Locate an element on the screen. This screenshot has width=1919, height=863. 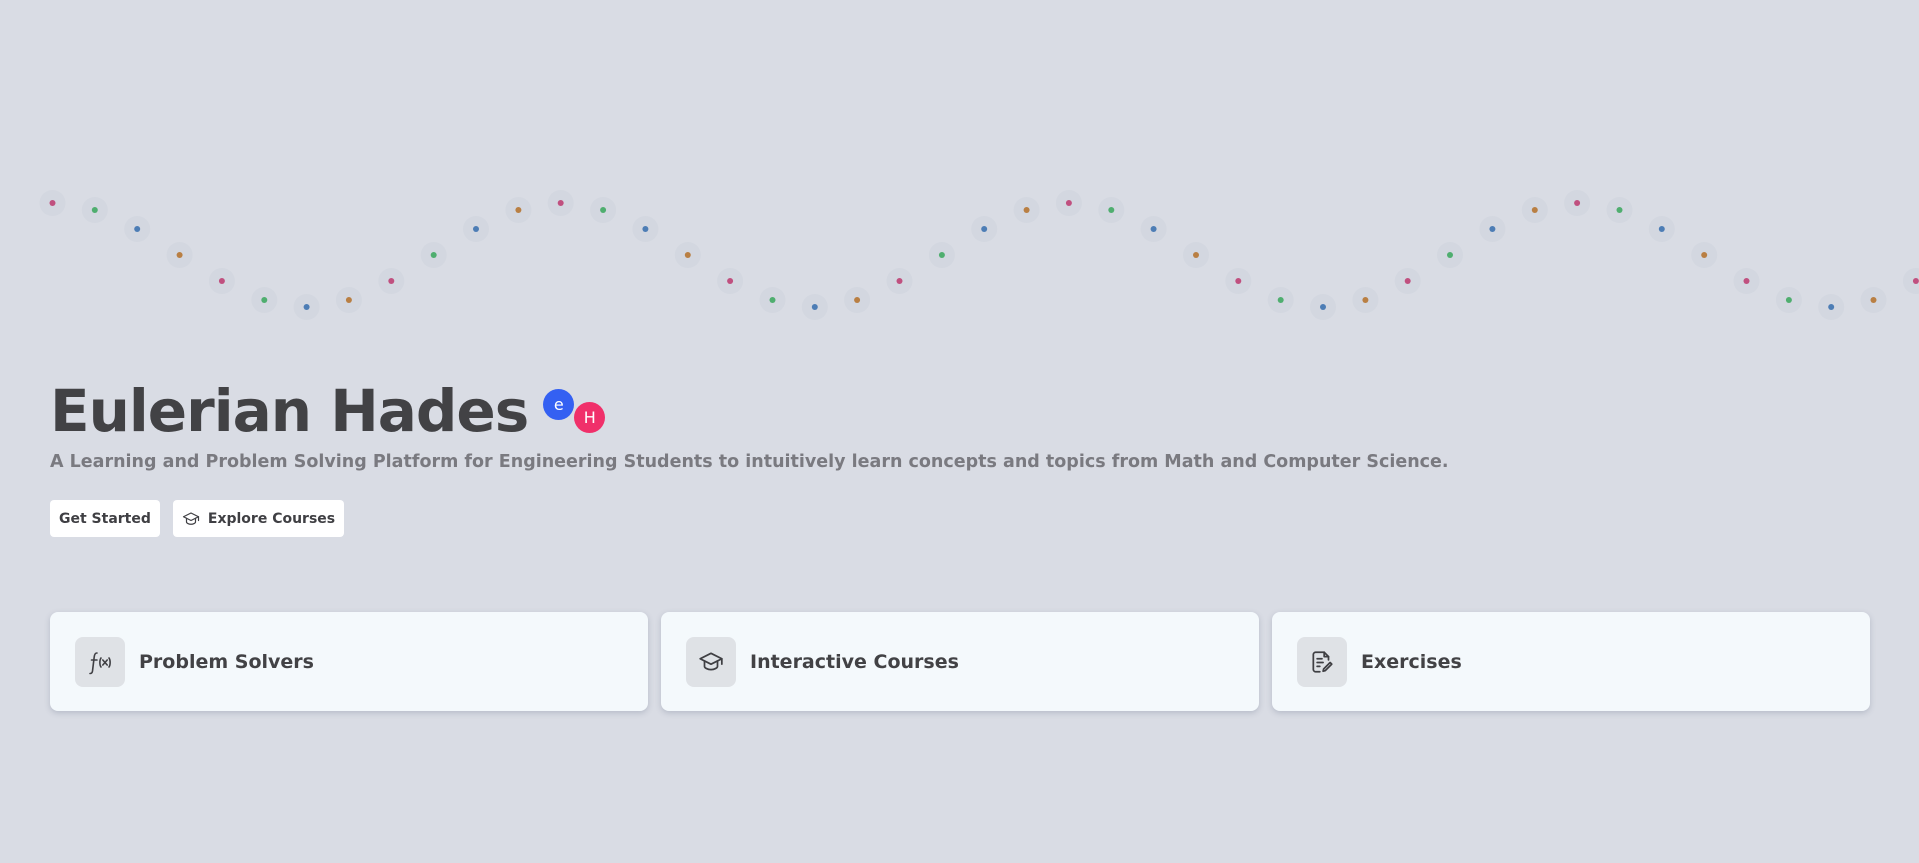
decorative-wave-dots is located at coordinates (979, 255).